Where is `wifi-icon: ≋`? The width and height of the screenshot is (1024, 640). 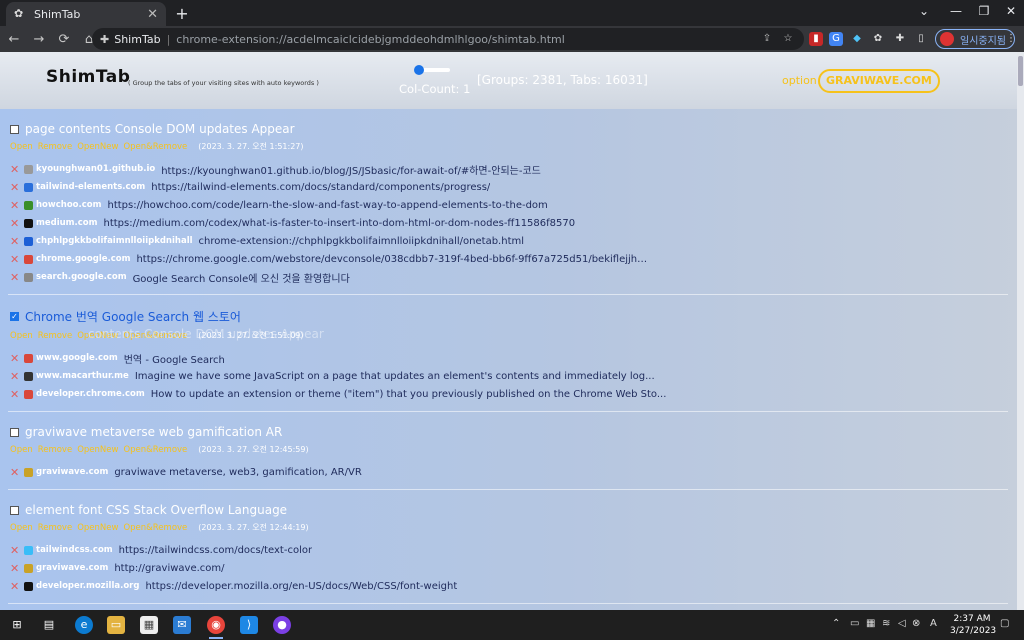 wifi-icon: ≋ is located at coordinates (886, 623).